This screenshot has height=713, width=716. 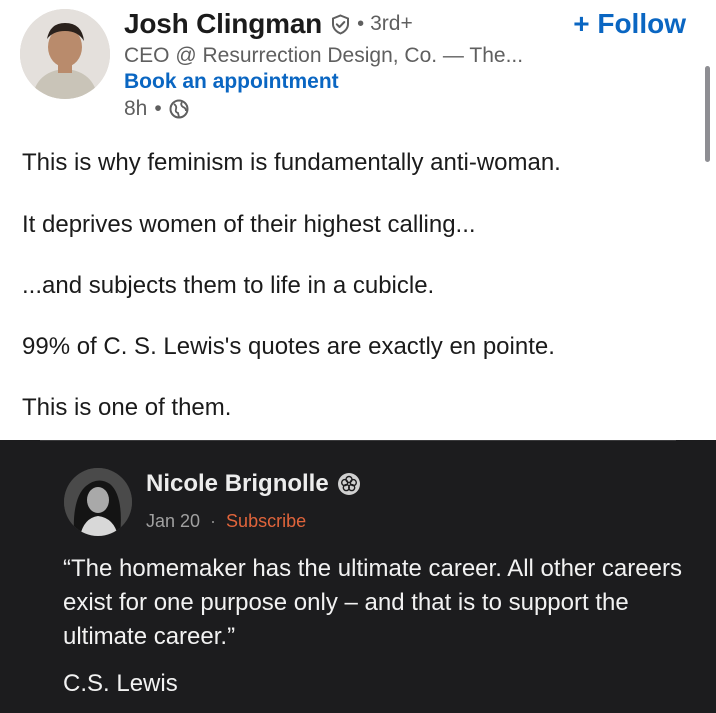 I want to click on connection-degree: 3rd+, so click(x=391, y=23).